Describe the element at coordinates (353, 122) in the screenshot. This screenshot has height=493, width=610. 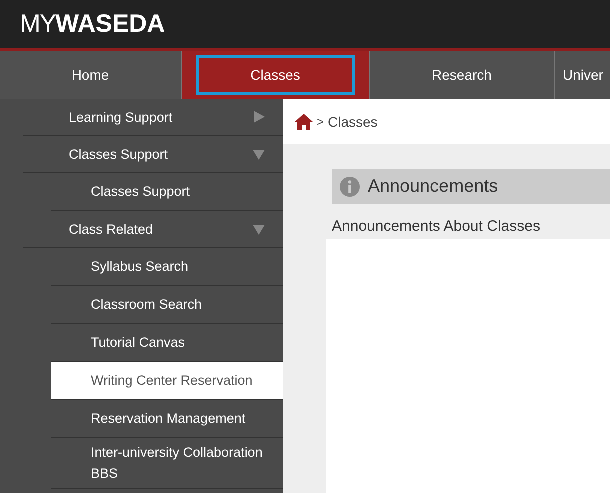
I see `breadcrumb-current: Classes` at that location.